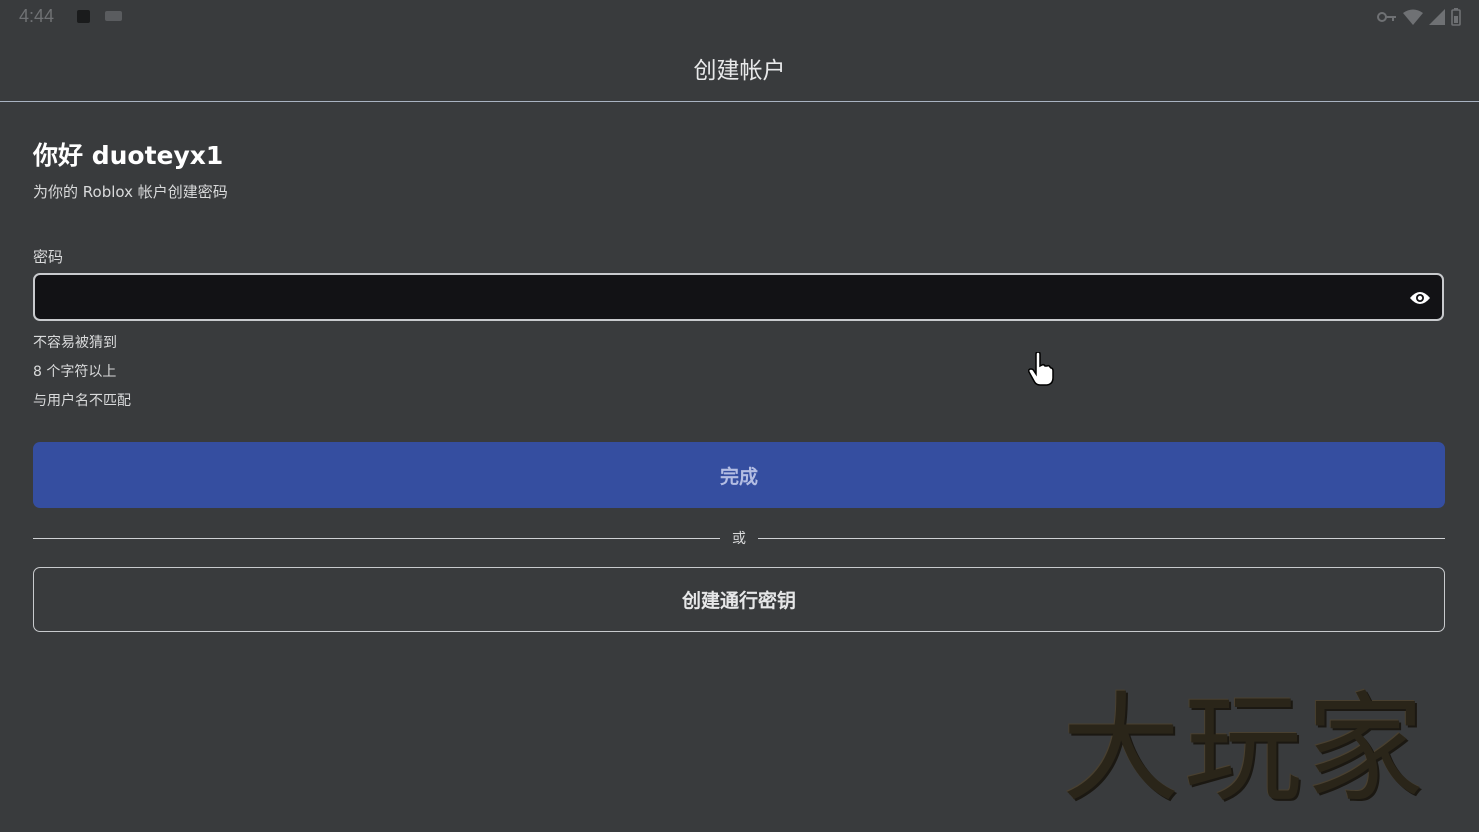 This screenshot has height=832, width=1479. I want to click on show-password-eye-icon, so click(1420, 298).